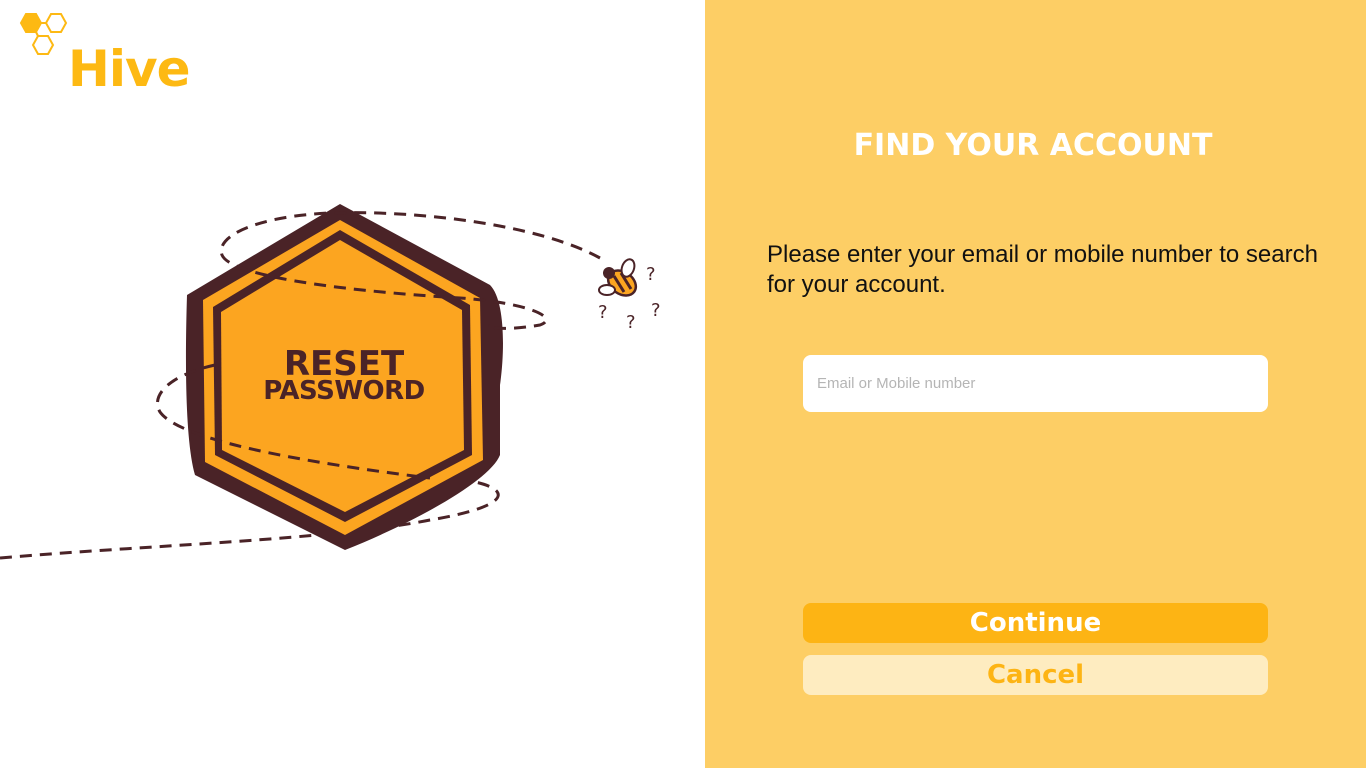 This screenshot has height=768, width=1366. I want to click on illustration-title-line2: PASSWORD, so click(344, 391).